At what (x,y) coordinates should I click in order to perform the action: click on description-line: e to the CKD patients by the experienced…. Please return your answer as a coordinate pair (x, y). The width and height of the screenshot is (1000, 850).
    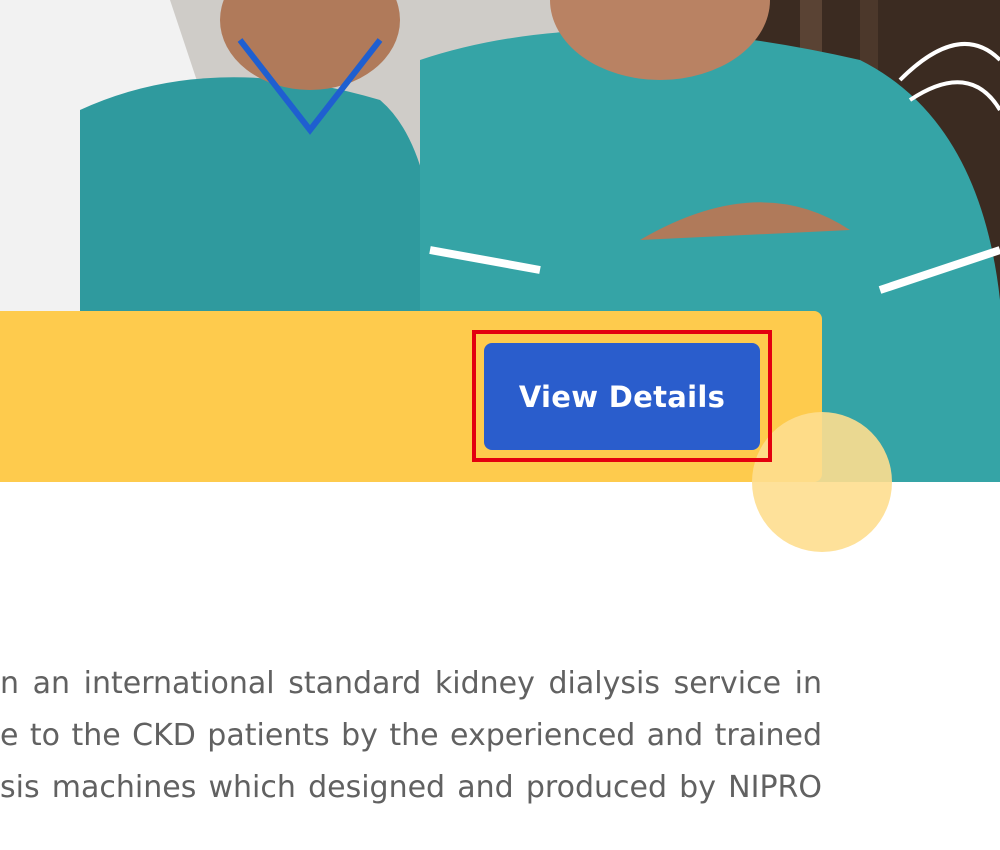
    Looking at the image, I should click on (411, 735).